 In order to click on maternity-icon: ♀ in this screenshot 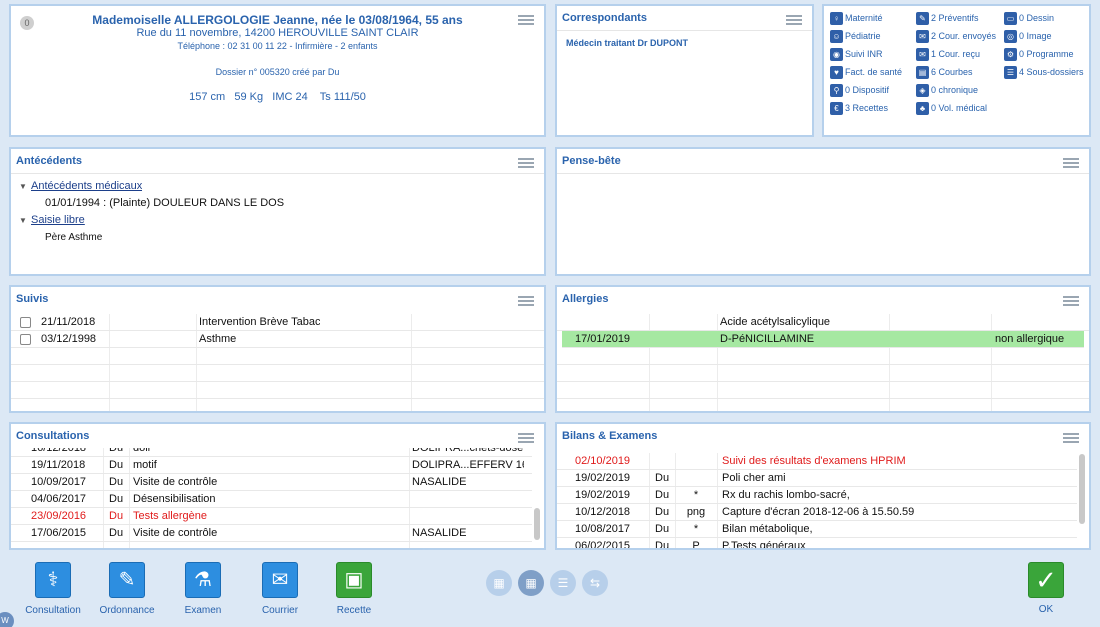, I will do `click(836, 18)`.